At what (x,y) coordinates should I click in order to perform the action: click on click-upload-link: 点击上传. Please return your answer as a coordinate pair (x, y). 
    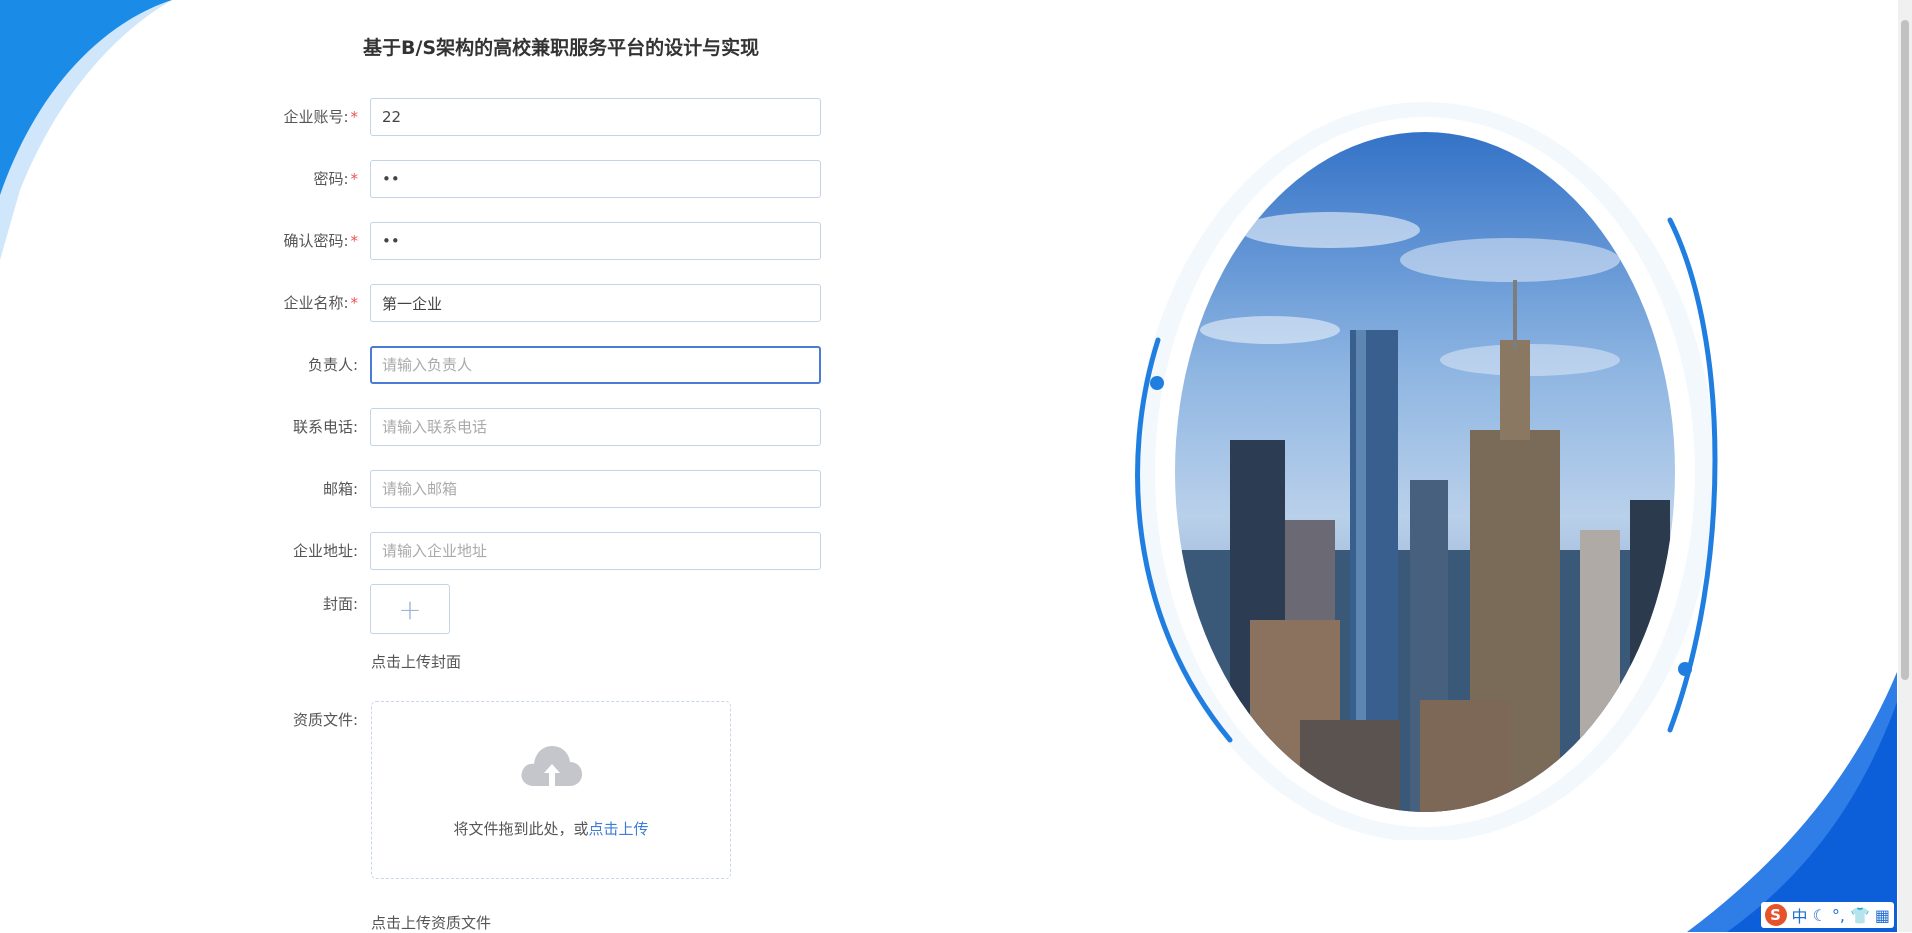
    Looking at the image, I should click on (619, 829).